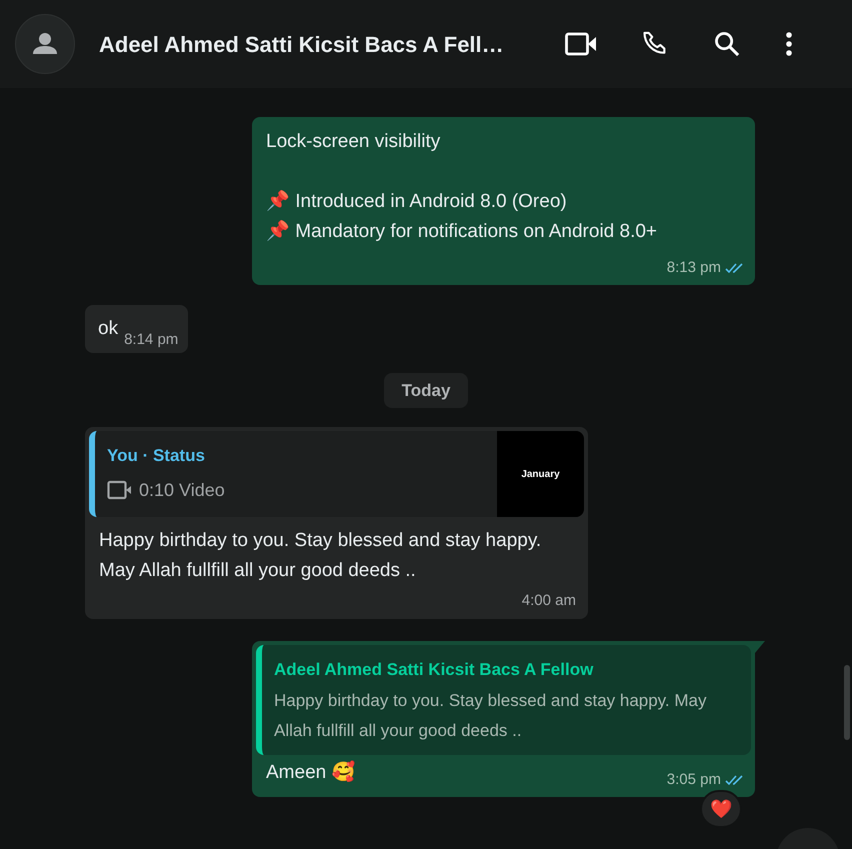 This screenshot has height=849, width=852. Describe the element at coordinates (549, 601) in the screenshot. I see `message-time: 4:00 am` at that location.